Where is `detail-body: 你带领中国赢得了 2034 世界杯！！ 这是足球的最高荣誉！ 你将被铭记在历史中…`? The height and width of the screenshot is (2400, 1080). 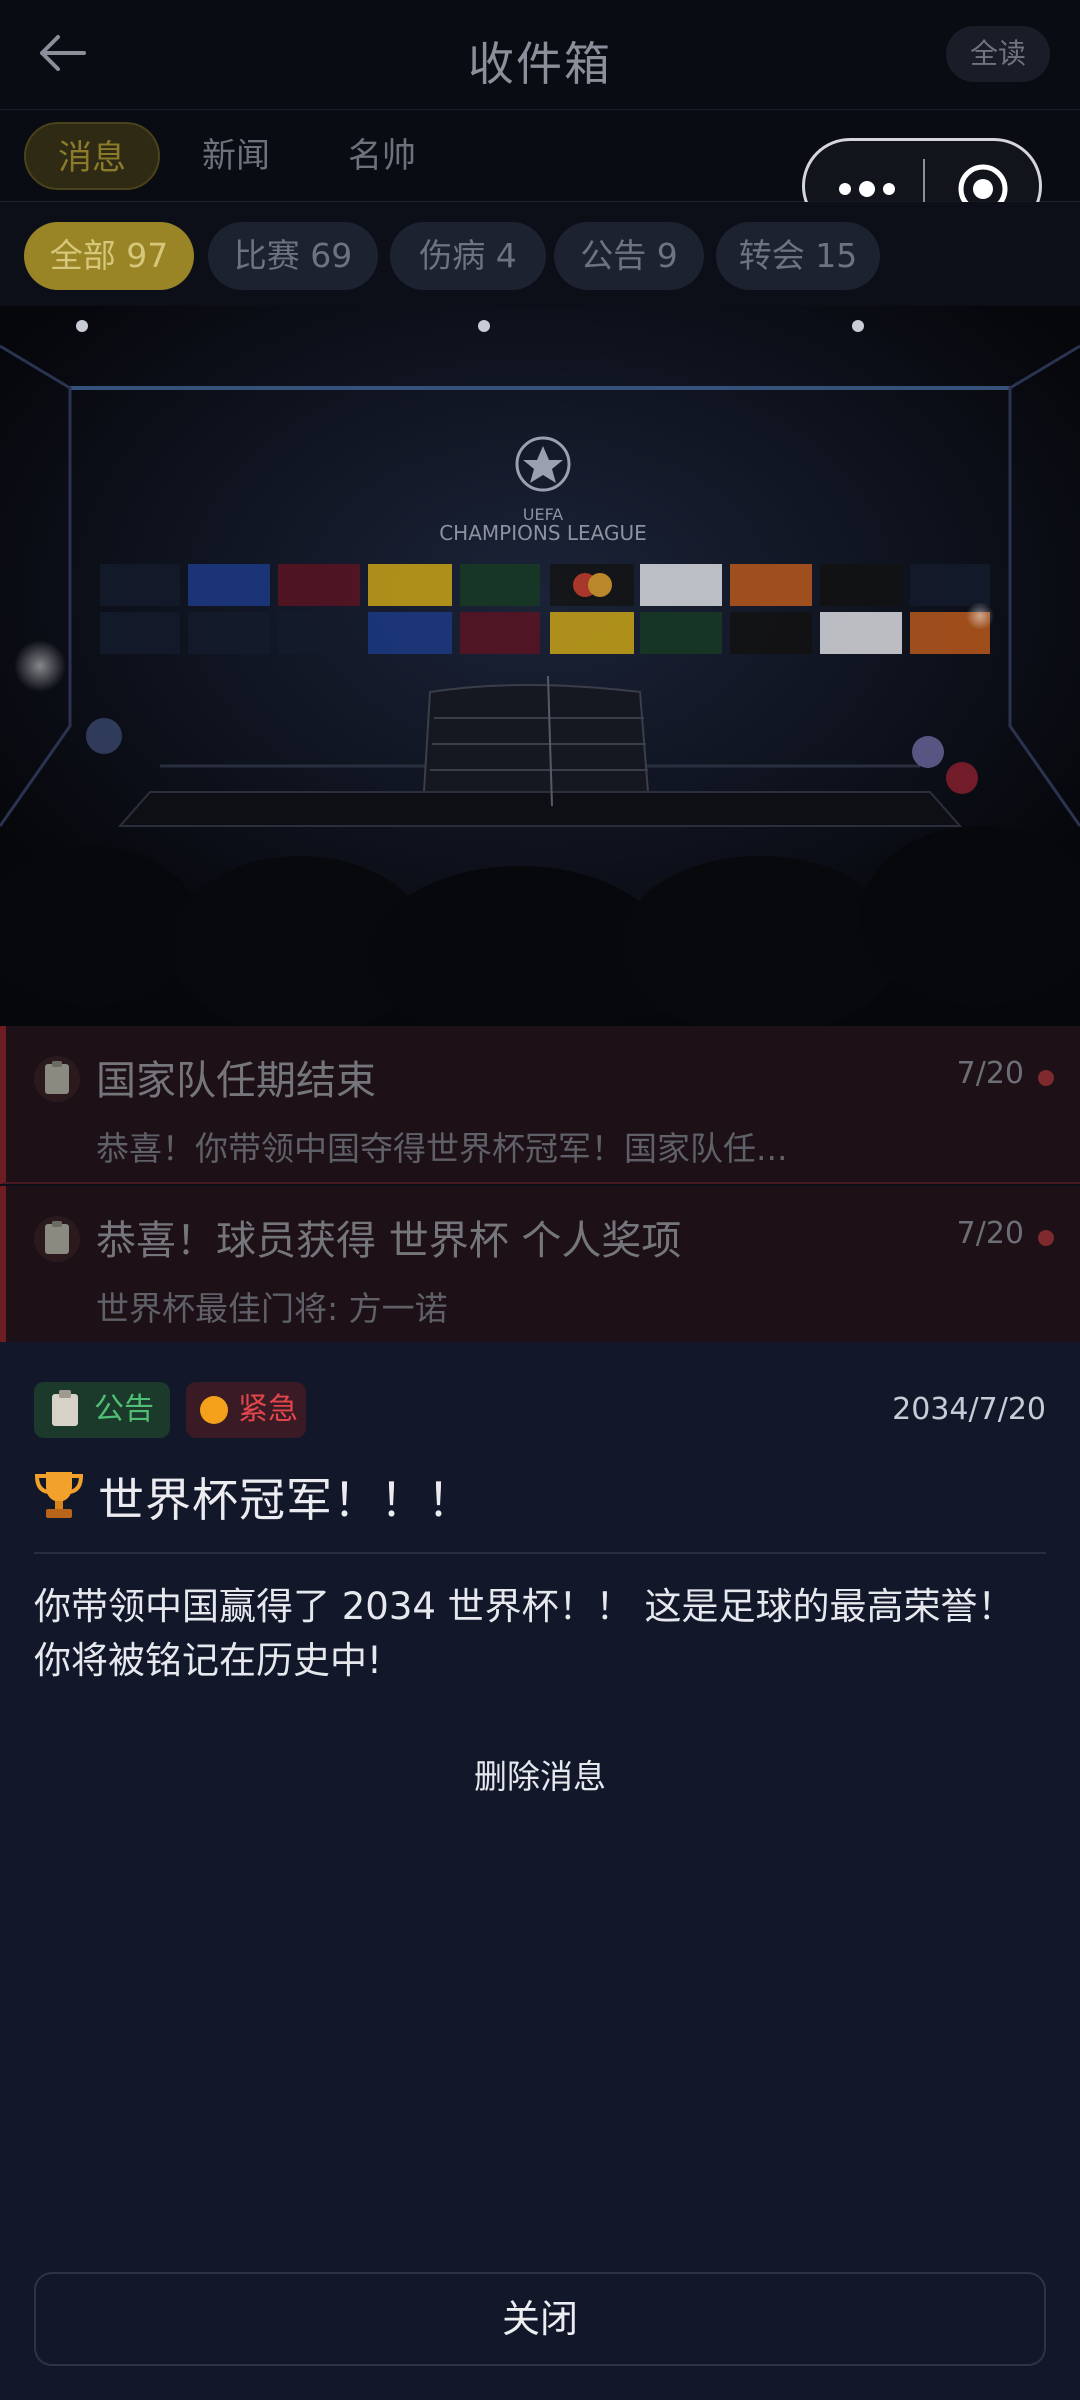
detail-body: 你带领中国赢得了 2034 世界杯！！ 这是足球的最高荣誉！ 你将被铭记在历史中… is located at coordinates (524, 1633).